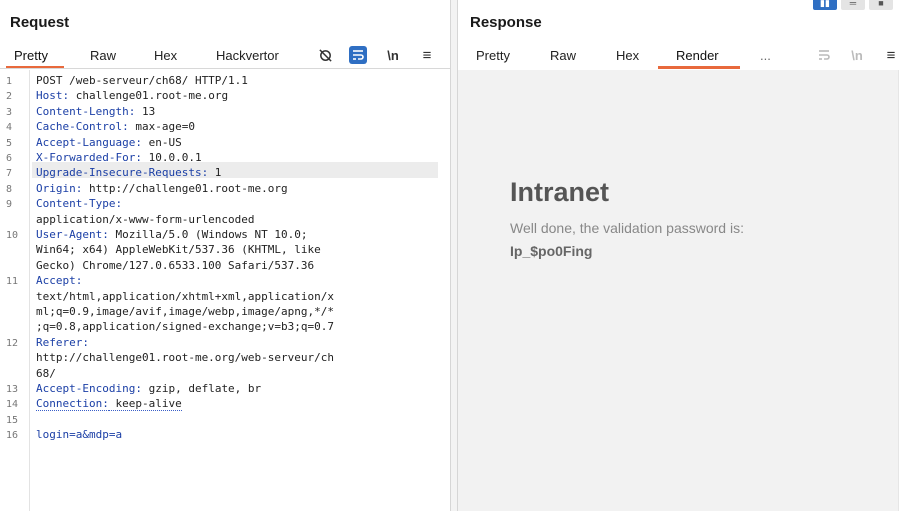 The width and height of the screenshot is (920, 511). Describe the element at coordinates (12, 282) in the screenshot. I see `line-number: 11` at that location.